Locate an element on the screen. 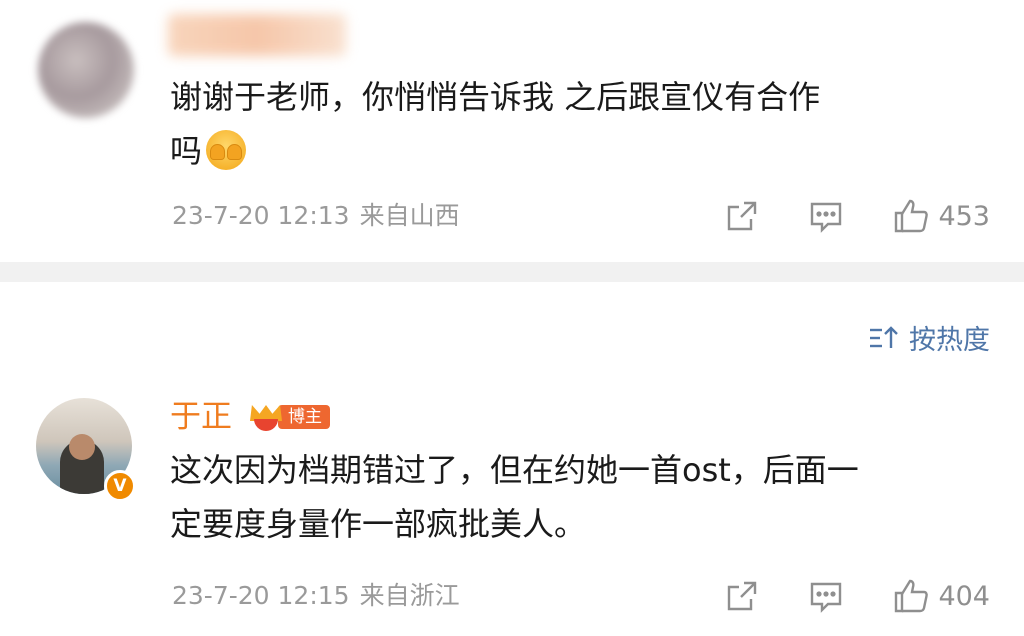 The height and width of the screenshot is (636, 1024). comment-text-line: 定要度身量作一部疯批美人。 is located at coordinates (378, 524).